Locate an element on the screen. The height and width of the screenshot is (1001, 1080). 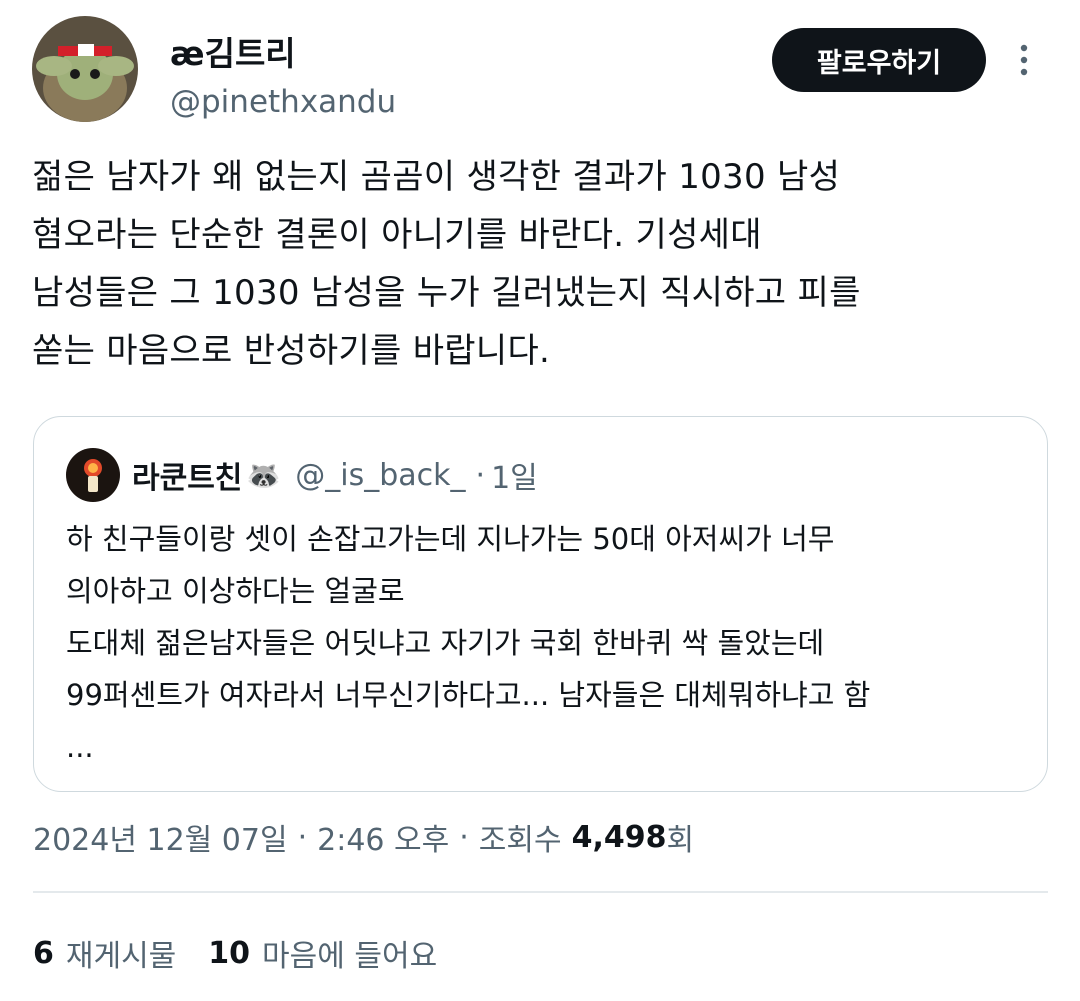
tweet-date: 2024년 12월 07일 is located at coordinates (160, 837).